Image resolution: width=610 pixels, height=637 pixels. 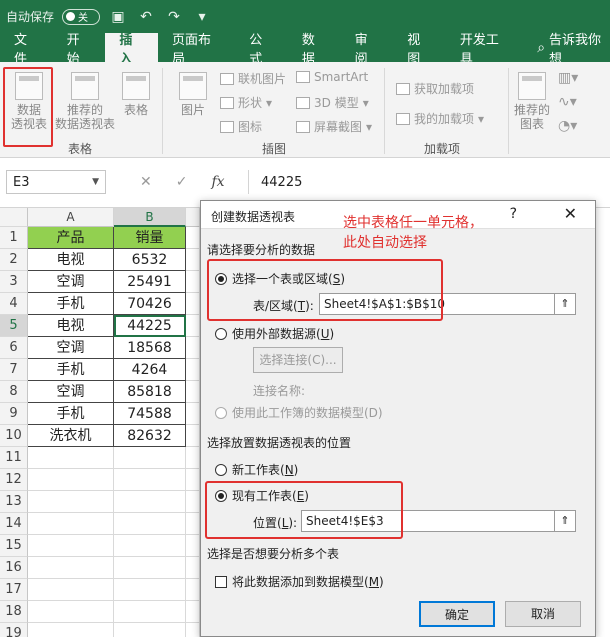 What do you see at coordinates (457, 614) in the screenshot?
I see `ok-button: 确定` at bounding box center [457, 614].